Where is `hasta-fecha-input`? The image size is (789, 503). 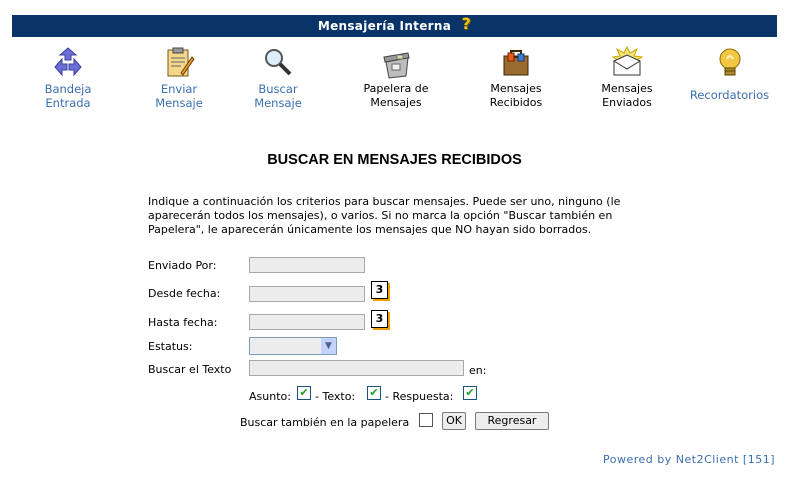
hasta-fecha-input is located at coordinates (307, 322).